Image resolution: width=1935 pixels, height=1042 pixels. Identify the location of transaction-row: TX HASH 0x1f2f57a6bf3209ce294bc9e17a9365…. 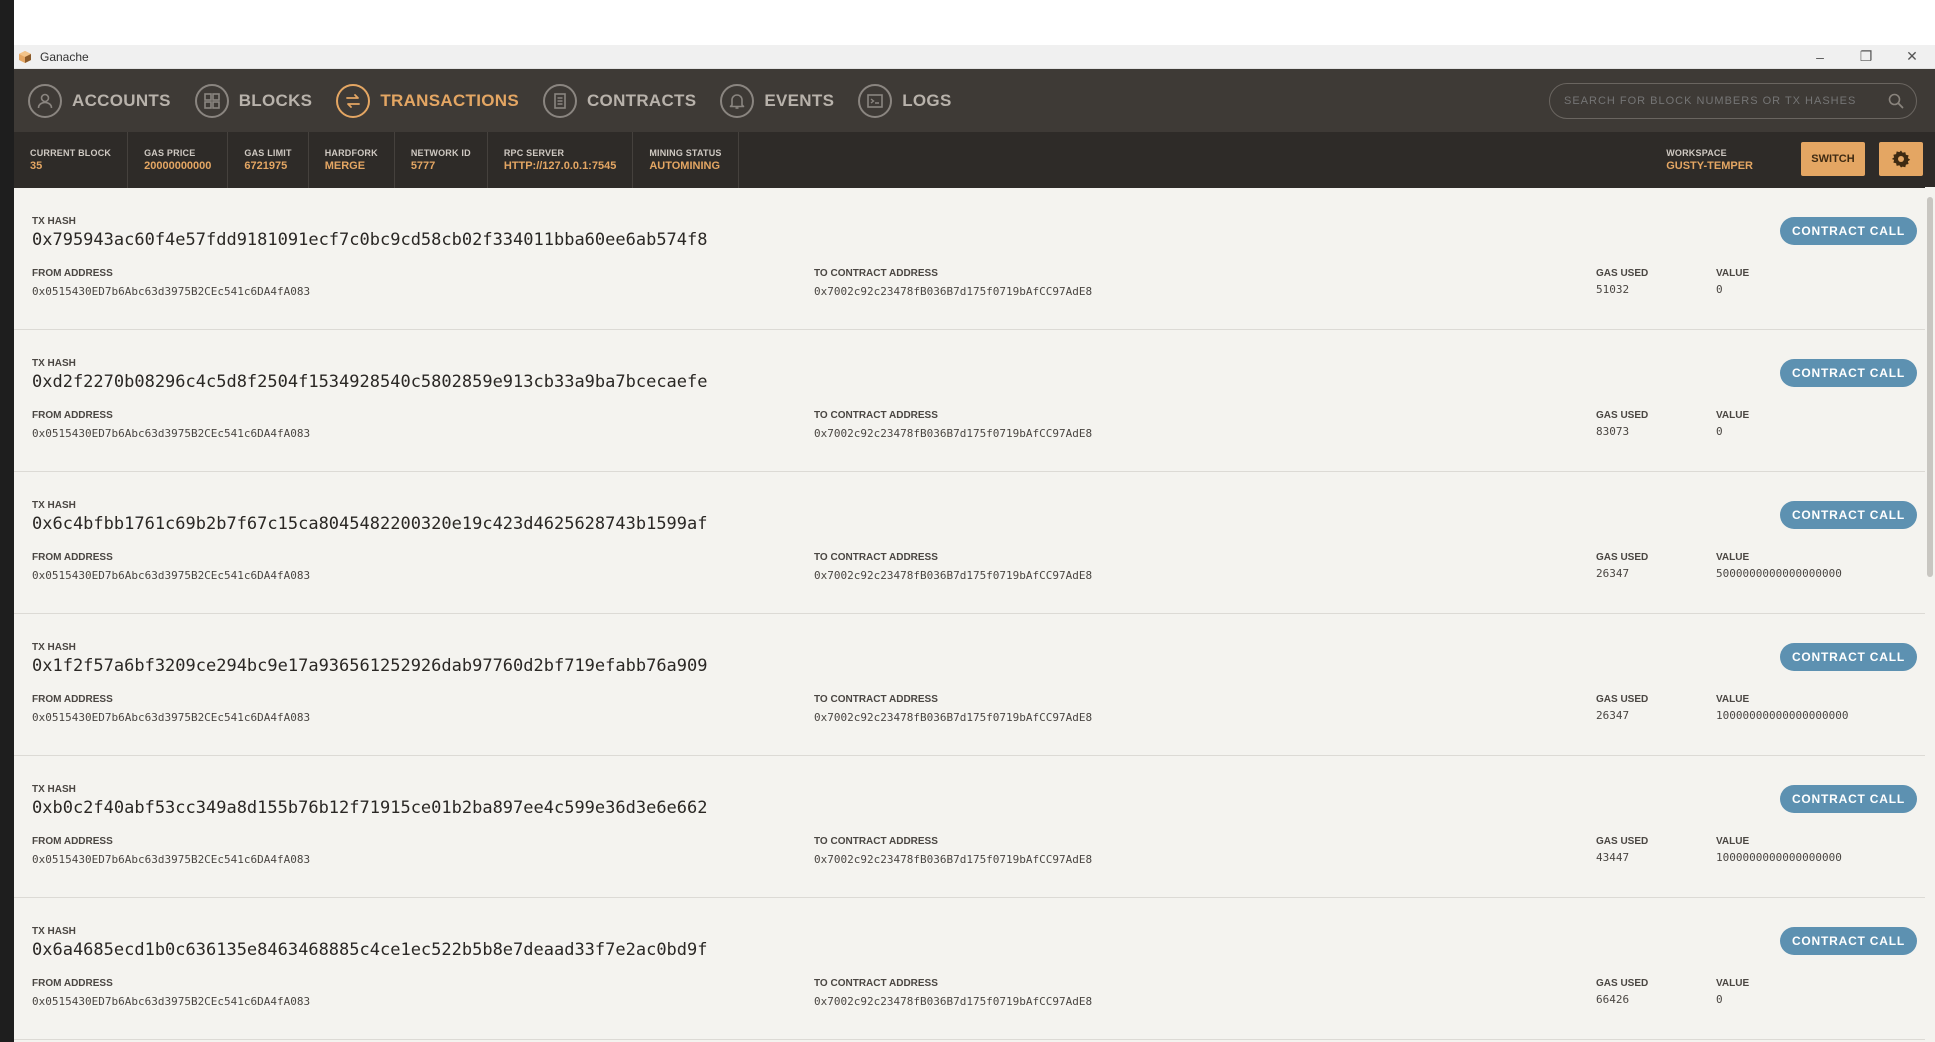
(974, 685).